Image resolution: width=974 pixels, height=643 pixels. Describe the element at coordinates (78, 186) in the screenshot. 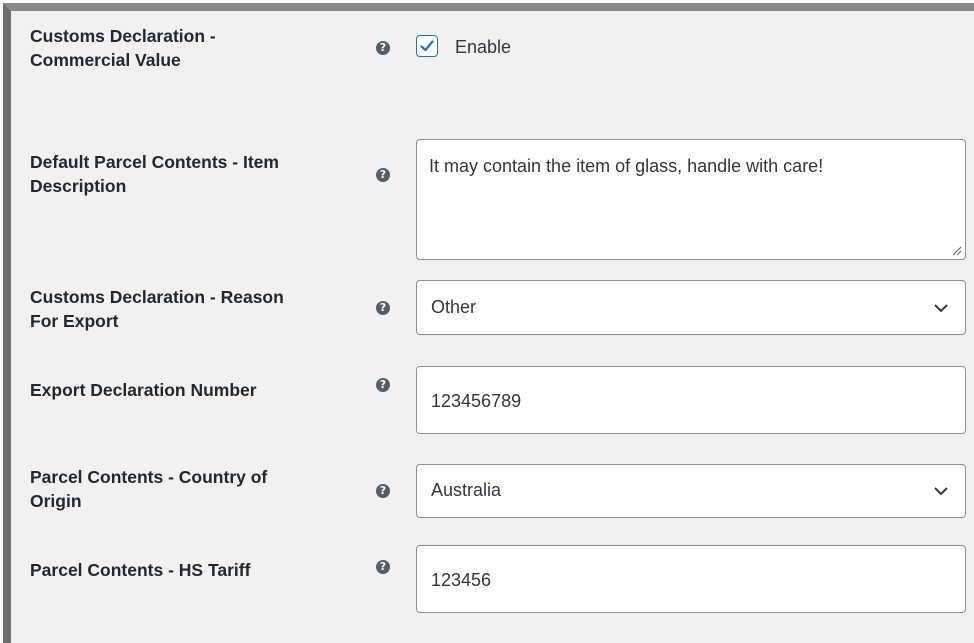

I see `label-line: Description` at that location.